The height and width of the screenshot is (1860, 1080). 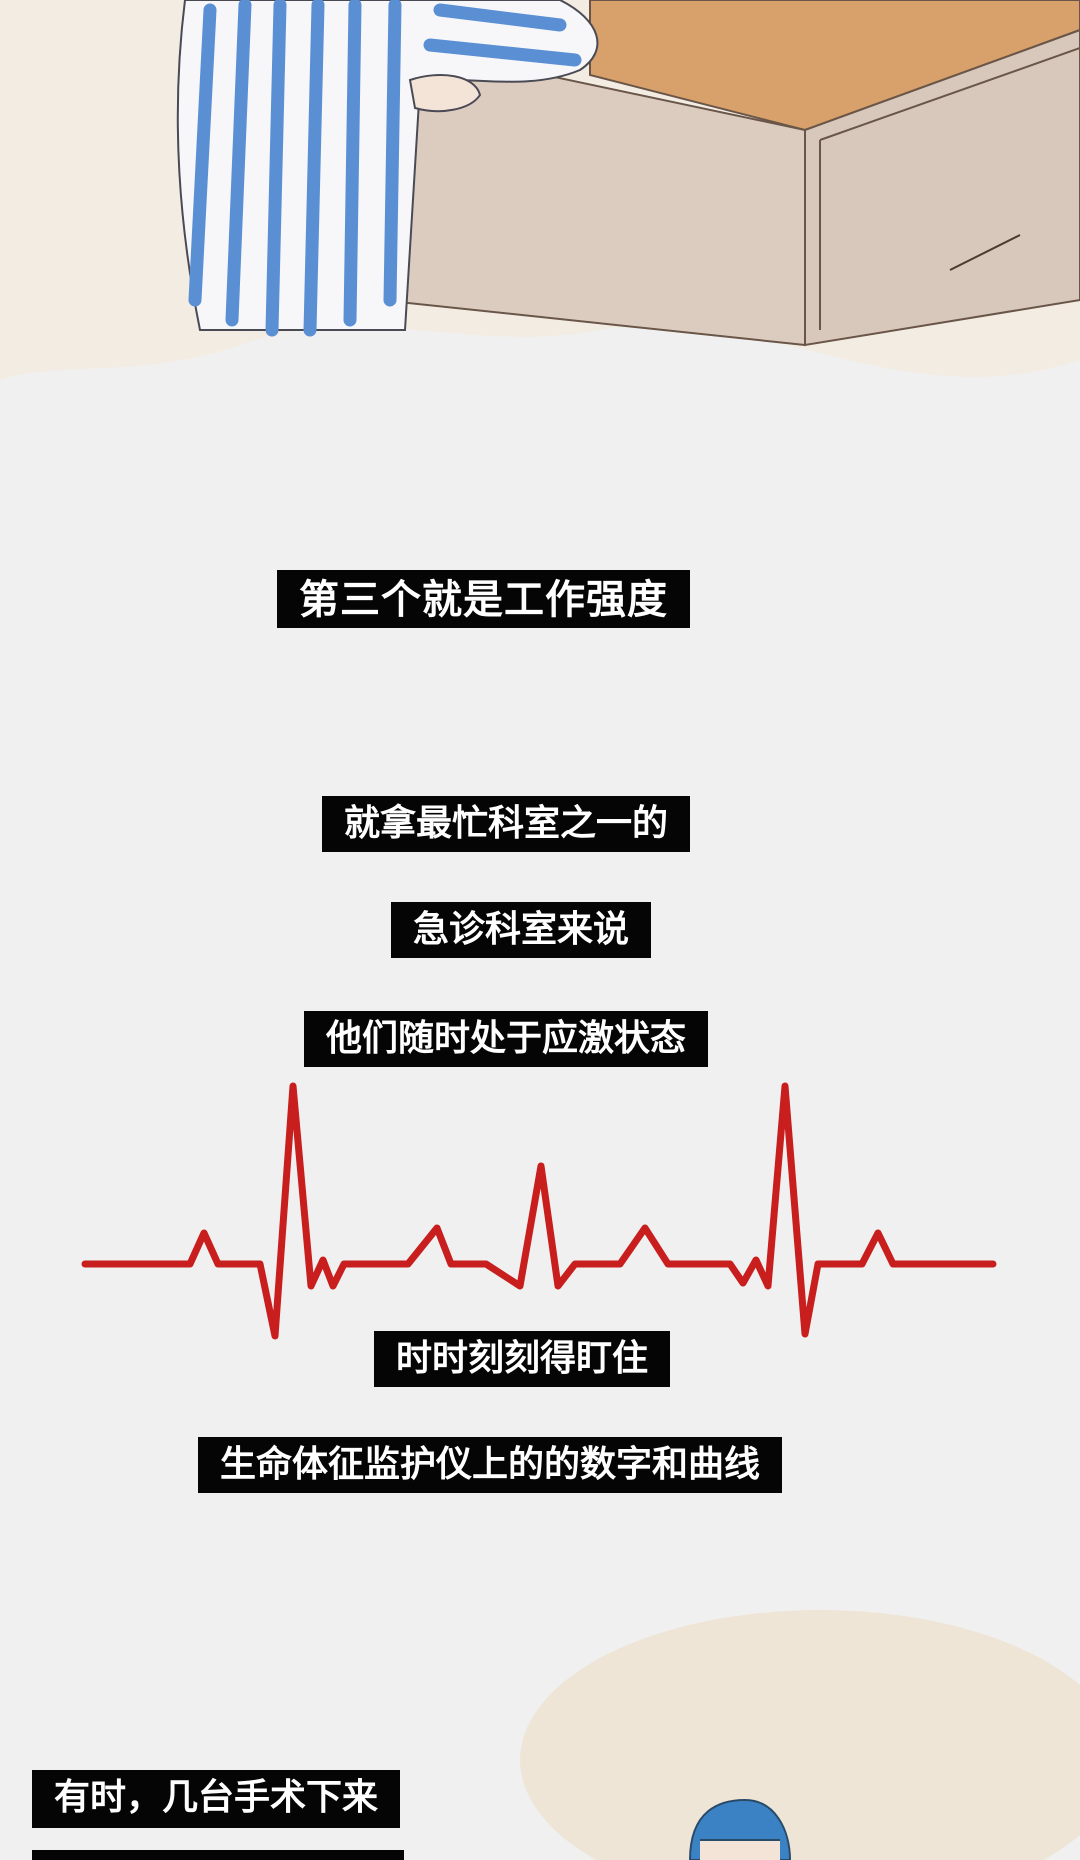 What do you see at coordinates (521, 930) in the screenshot?
I see `caption-line-2: 急诊科室来说` at bounding box center [521, 930].